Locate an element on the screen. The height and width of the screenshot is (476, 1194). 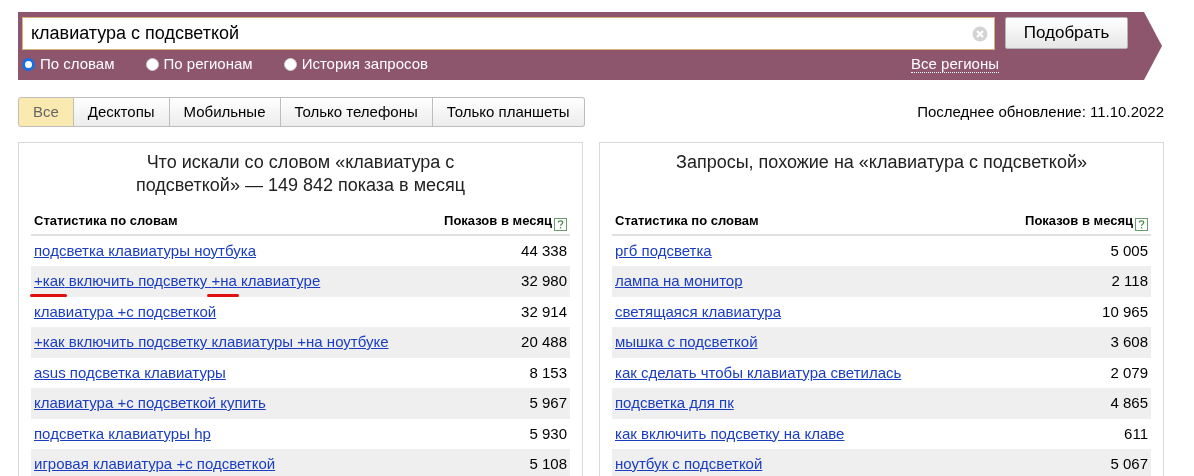
impressions-count: 8 153 is located at coordinates (548, 372).